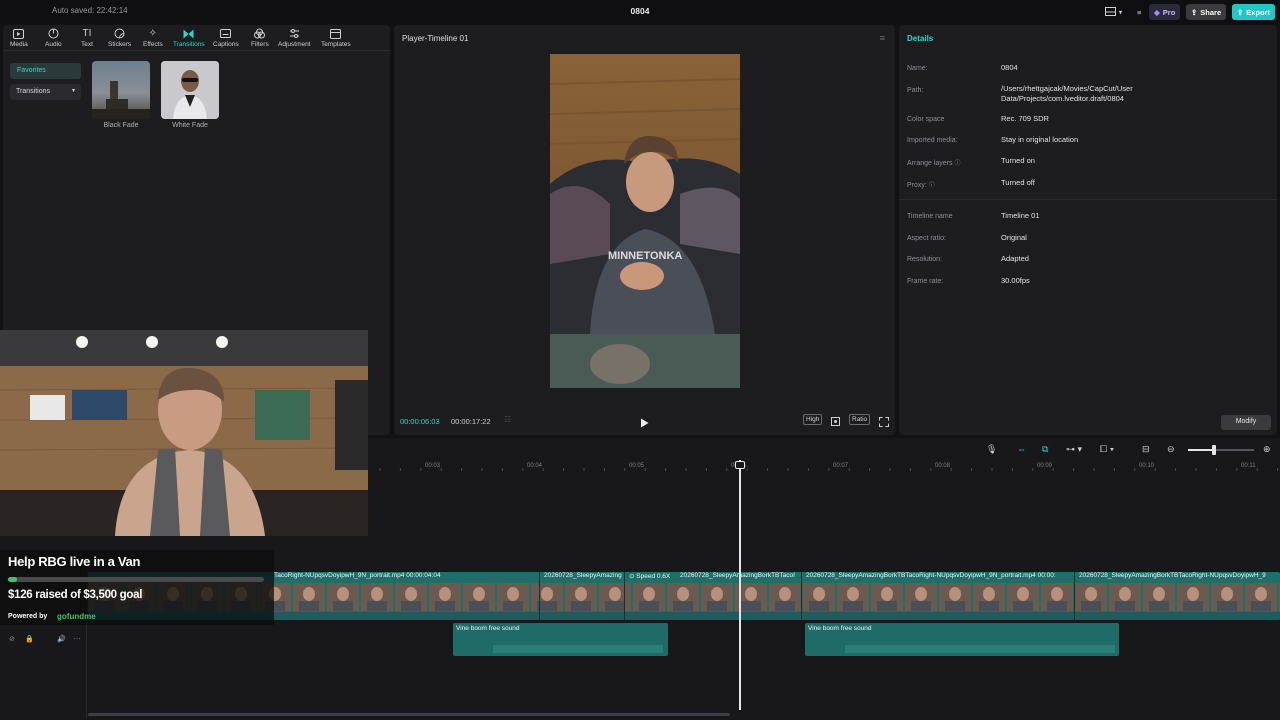 This screenshot has height=720, width=1280. I want to click on ratio-button: Ratio, so click(860, 419).